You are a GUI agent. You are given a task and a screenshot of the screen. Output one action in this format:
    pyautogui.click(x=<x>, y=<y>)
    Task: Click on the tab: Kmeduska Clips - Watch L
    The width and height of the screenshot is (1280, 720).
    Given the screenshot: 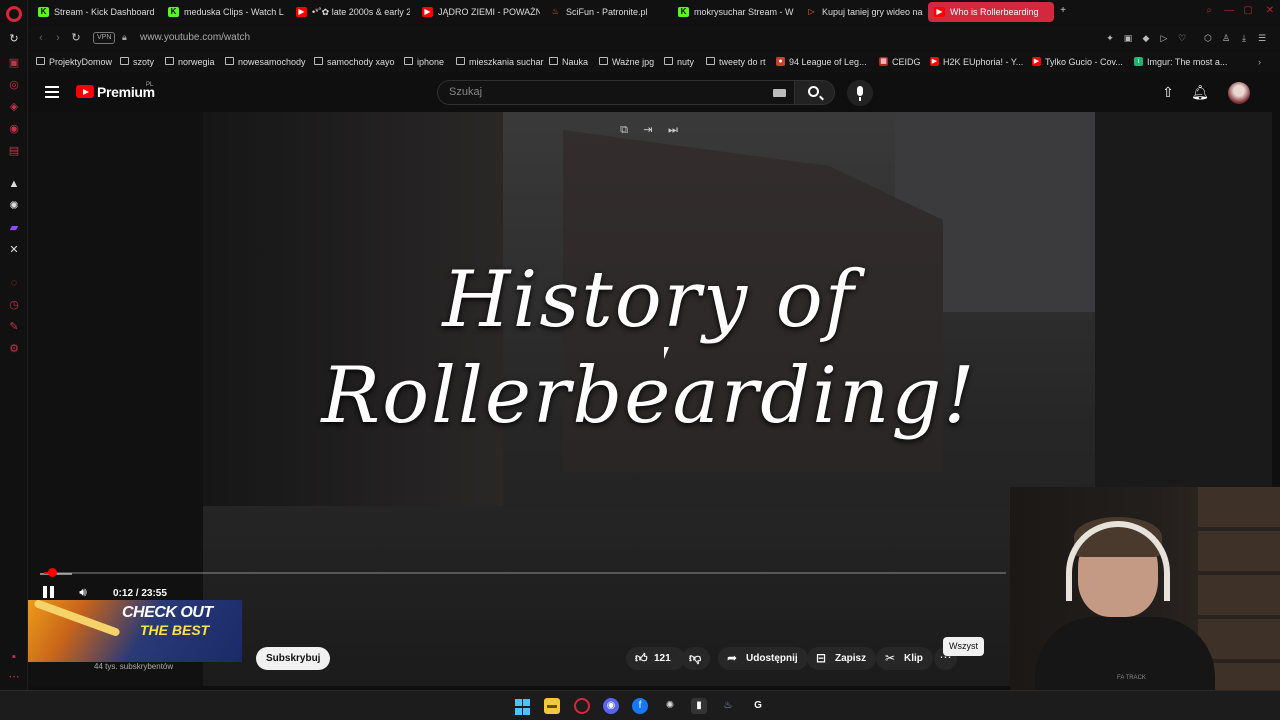 What is the action you would take?
    pyautogui.click(x=224, y=12)
    